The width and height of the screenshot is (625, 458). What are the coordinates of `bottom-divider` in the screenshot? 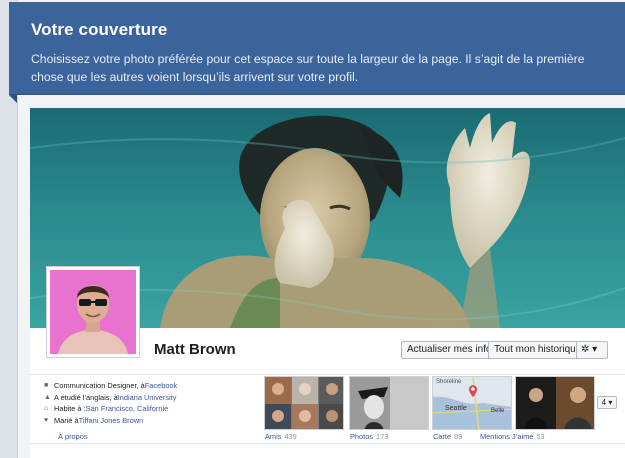 It's located at (327, 443).